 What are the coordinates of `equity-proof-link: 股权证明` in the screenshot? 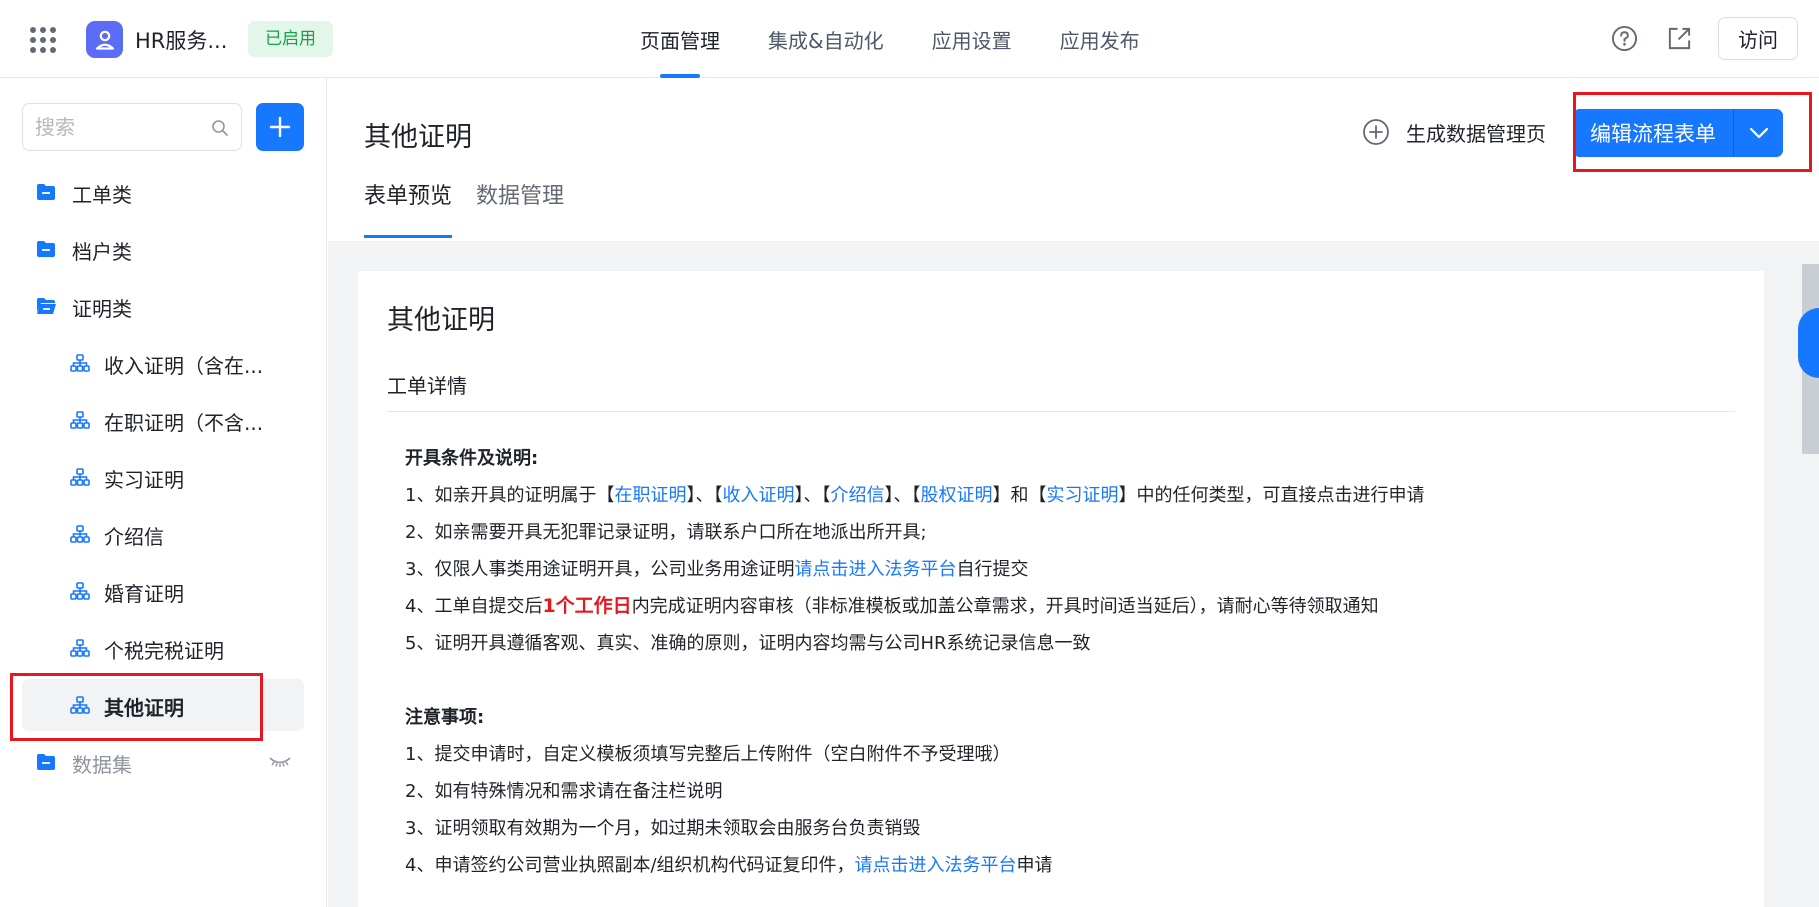 It's located at (956, 495).